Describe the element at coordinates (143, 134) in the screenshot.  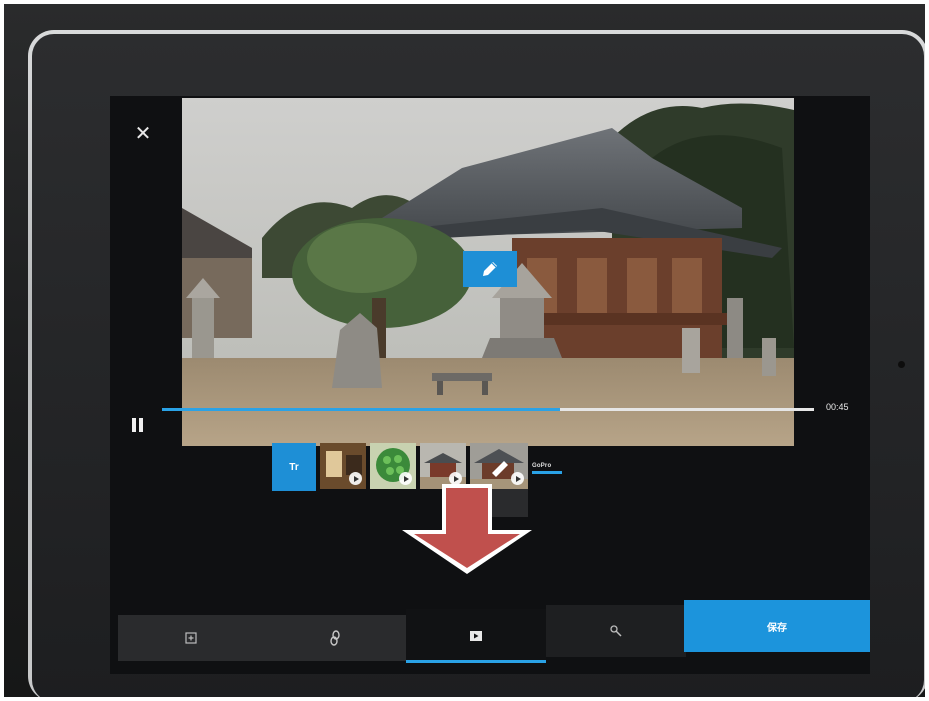
I see `close-icon: ✕` at that location.